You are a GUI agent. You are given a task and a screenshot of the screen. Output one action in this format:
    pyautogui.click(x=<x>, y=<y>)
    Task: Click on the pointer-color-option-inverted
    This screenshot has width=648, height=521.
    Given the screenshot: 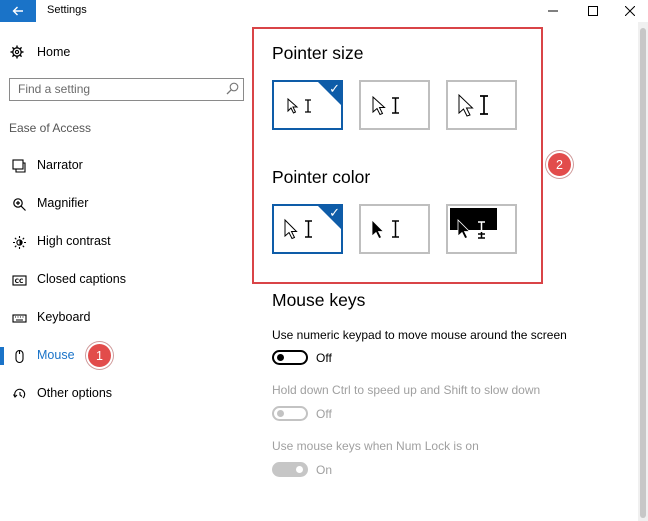 What is the action you would take?
    pyautogui.click(x=481, y=229)
    